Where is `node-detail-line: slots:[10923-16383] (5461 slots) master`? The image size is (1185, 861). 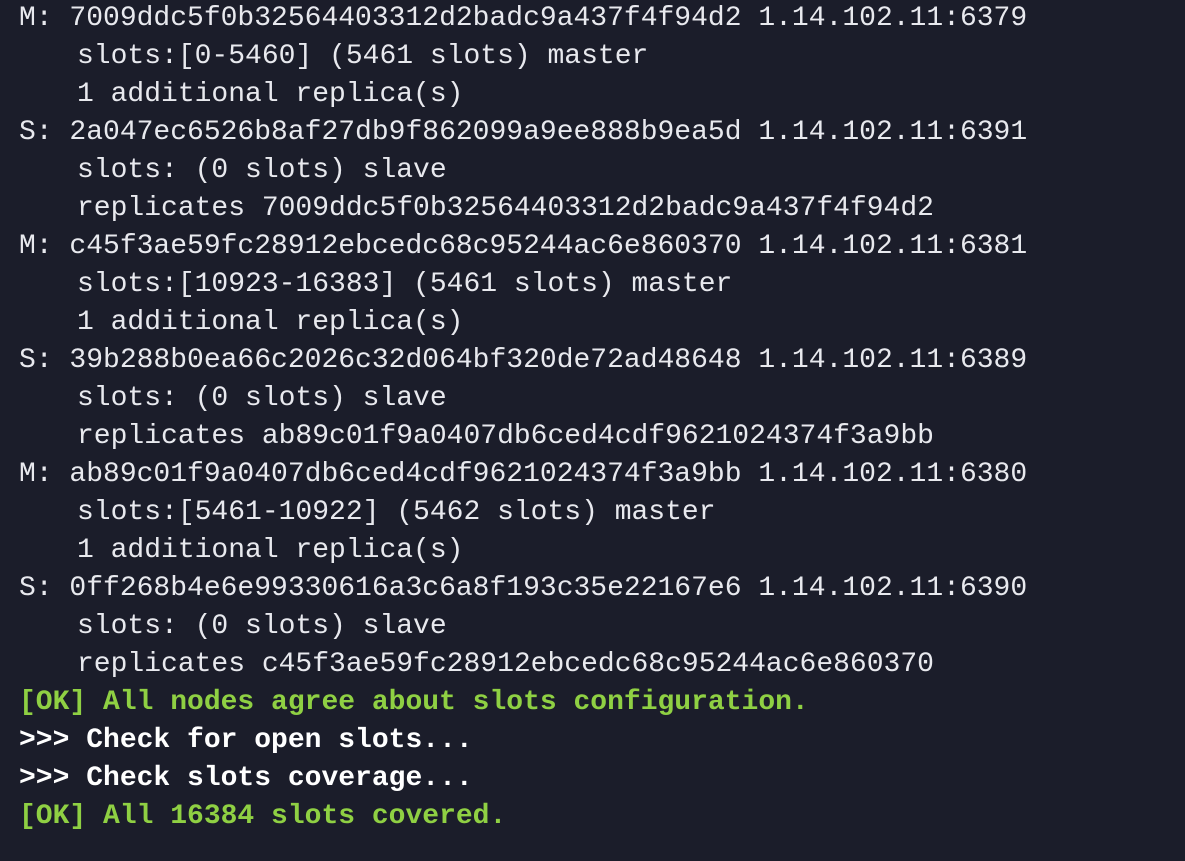
node-detail-line: slots:[10923-16383] (5461 slots) master is located at coordinates (405, 284).